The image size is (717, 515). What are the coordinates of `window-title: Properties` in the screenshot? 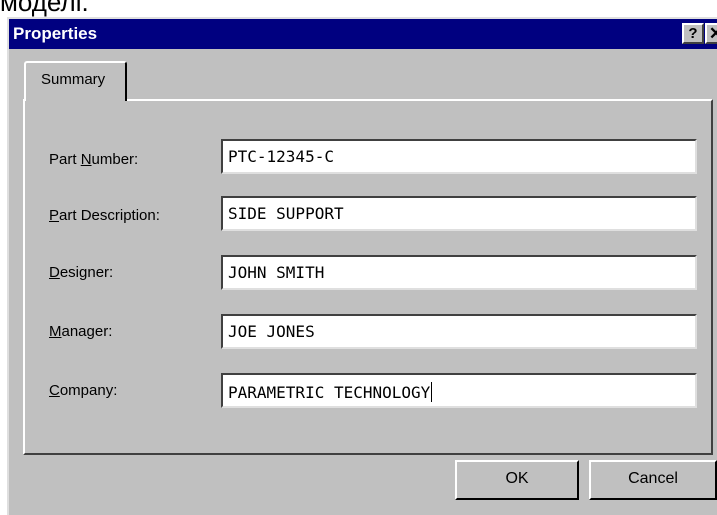 It's located at (55, 33).